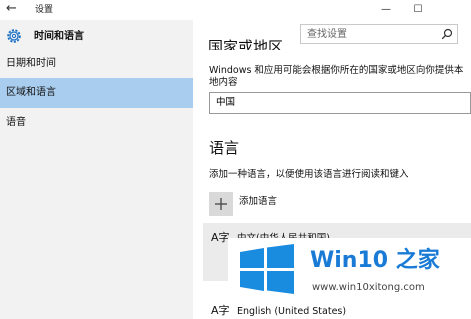  What do you see at coordinates (246, 44) in the screenshot?
I see `region-heading: 国家或地区` at bounding box center [246, 44].